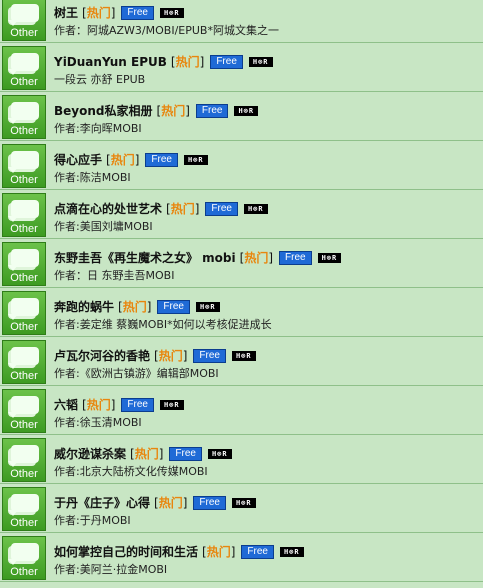  Describe the element at coordinates (84, 306) in the screenshot. I see `item-title: 奔跑的蜗牛` at that location.